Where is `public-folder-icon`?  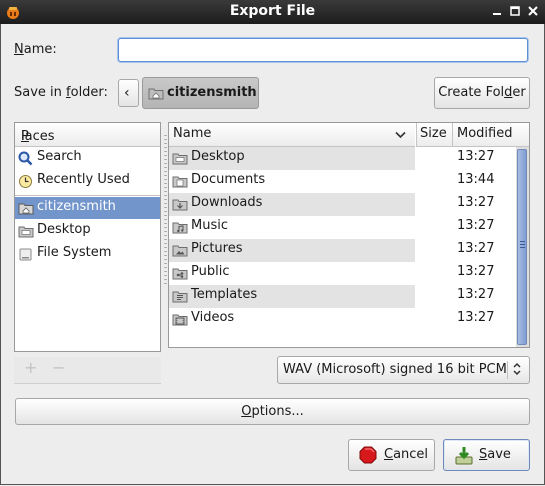 public-folder-icon is located at coordinates (180, 275).